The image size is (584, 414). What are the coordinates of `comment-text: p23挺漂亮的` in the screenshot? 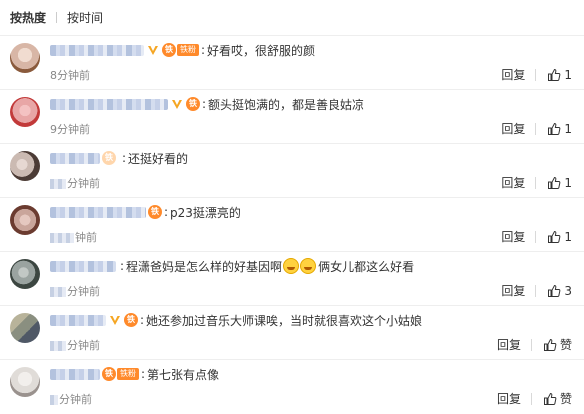 It's located at (205, 212).